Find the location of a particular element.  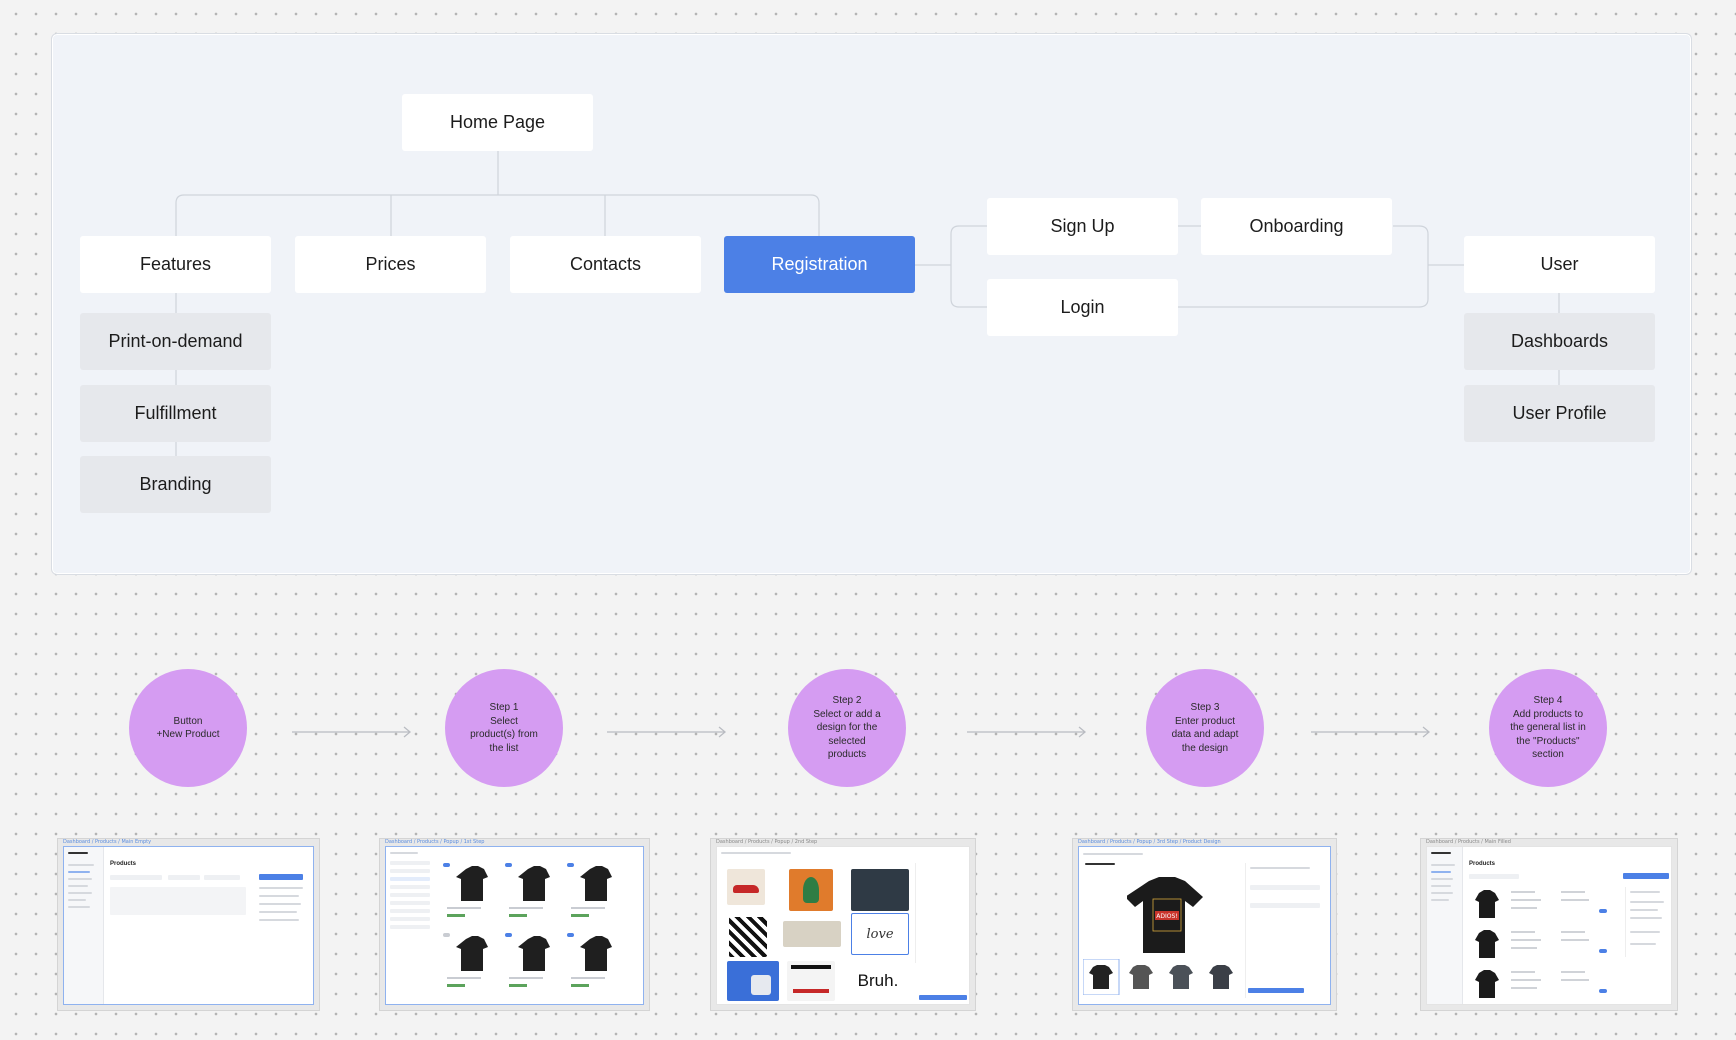

node-onboarding: Onboarding is located at coordinates (1296, 226).